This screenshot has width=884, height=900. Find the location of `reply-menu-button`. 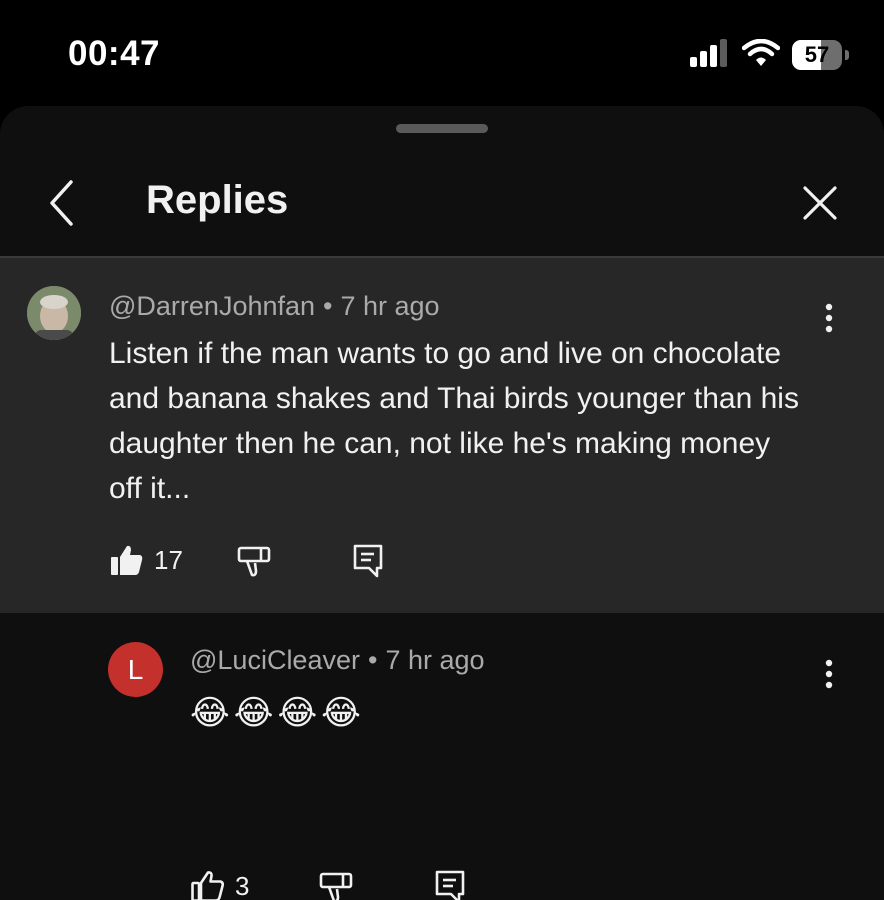

reply-menu-button is located at coordinates (829, 674).